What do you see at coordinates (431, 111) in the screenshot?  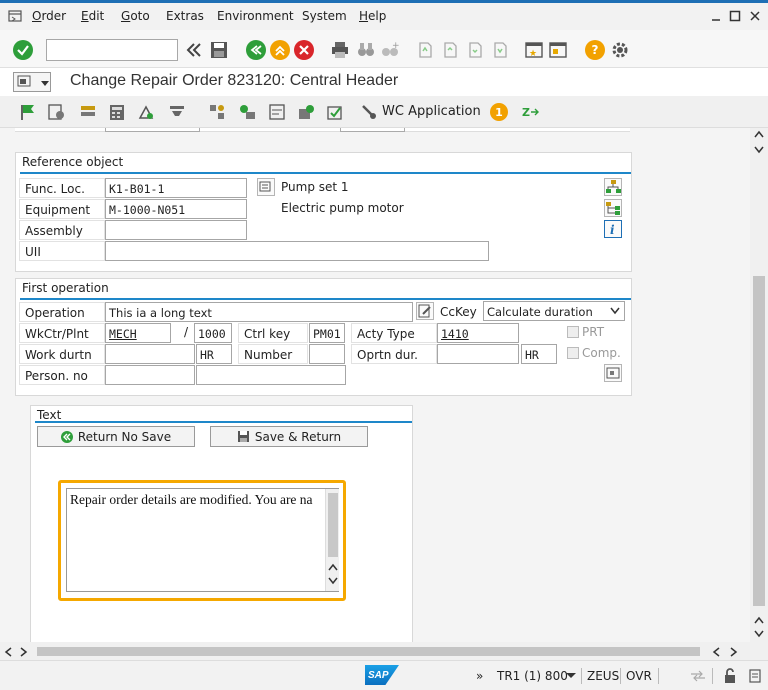 I see `wc-application-button: WC Application` at bounding box center [431, 111].